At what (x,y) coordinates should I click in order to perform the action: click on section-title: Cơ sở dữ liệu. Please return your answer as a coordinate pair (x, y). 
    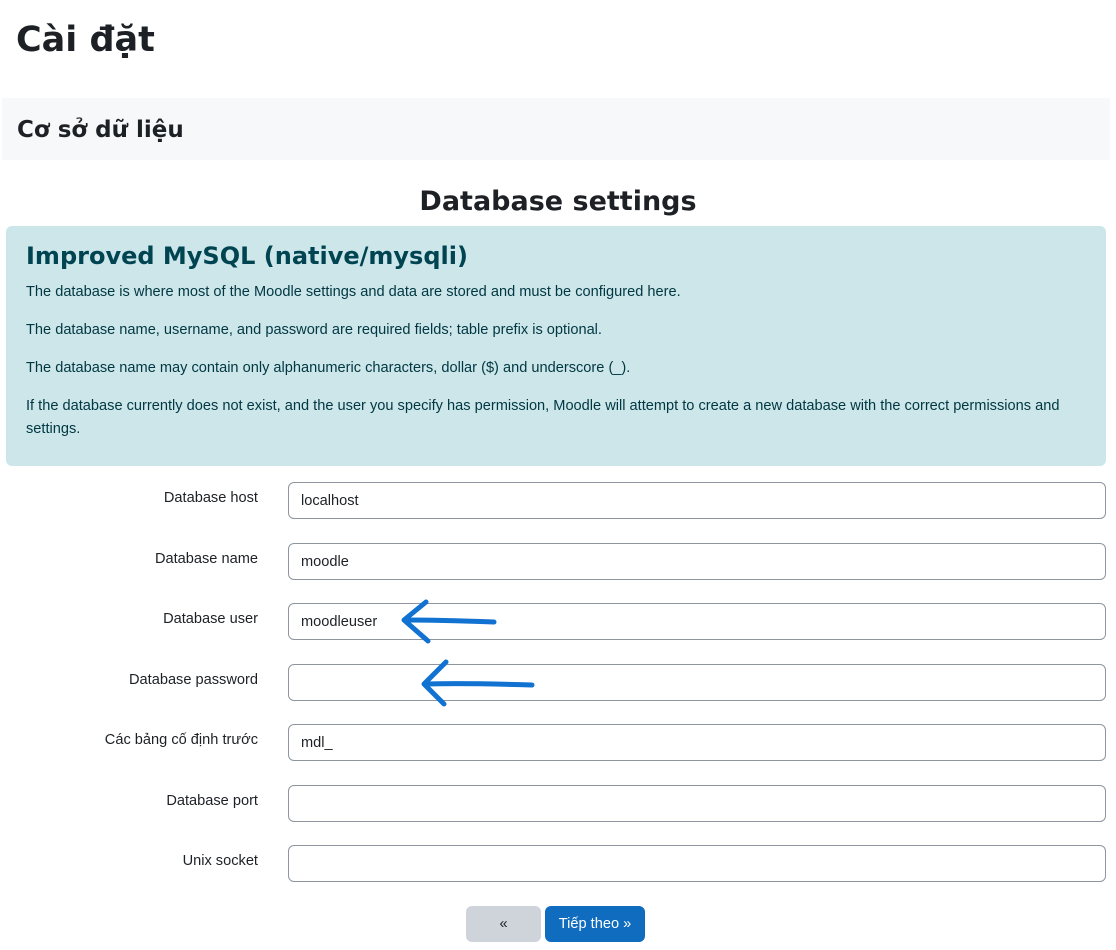
    Looking at the image, I should click on (100, 130).